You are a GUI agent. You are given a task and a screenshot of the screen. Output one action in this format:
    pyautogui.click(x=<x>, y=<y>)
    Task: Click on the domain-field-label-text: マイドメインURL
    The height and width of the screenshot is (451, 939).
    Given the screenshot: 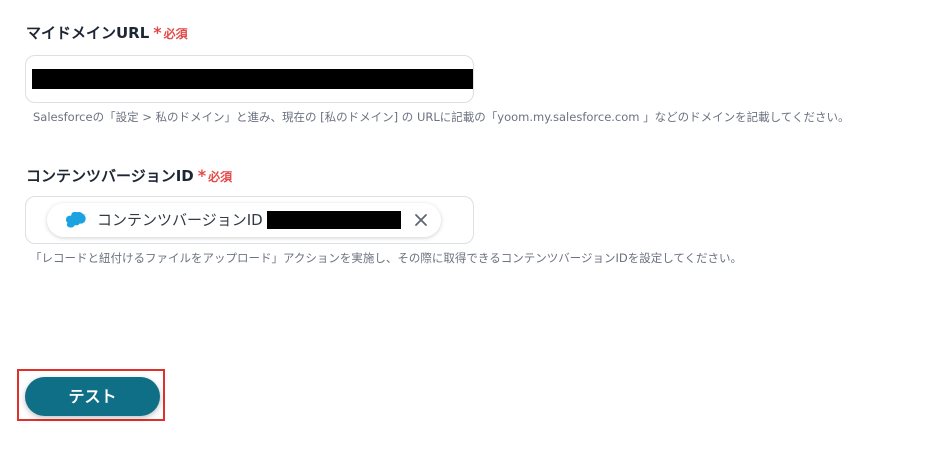 What is the action you would take?
    pyautogui.click(x=88, y=33)
    